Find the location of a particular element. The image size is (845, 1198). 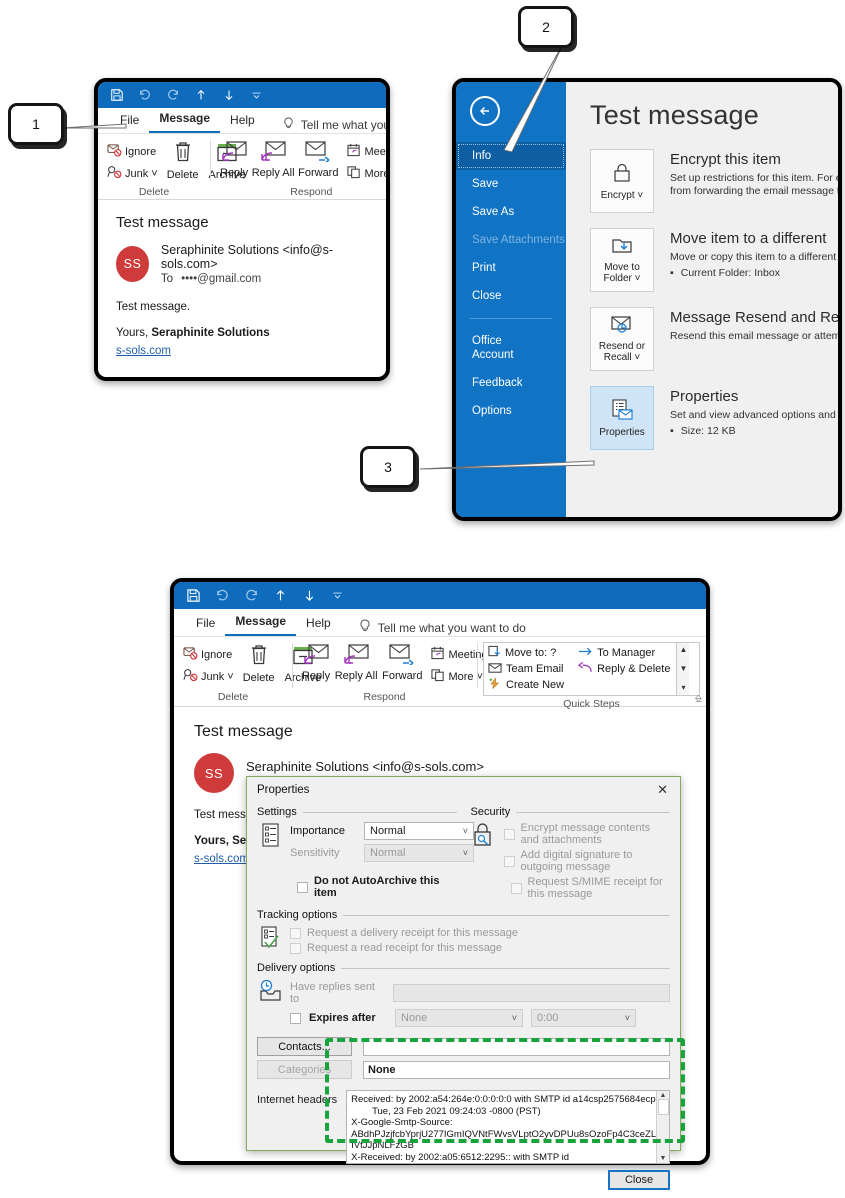

security-rule is located at coordinates (593, 812).